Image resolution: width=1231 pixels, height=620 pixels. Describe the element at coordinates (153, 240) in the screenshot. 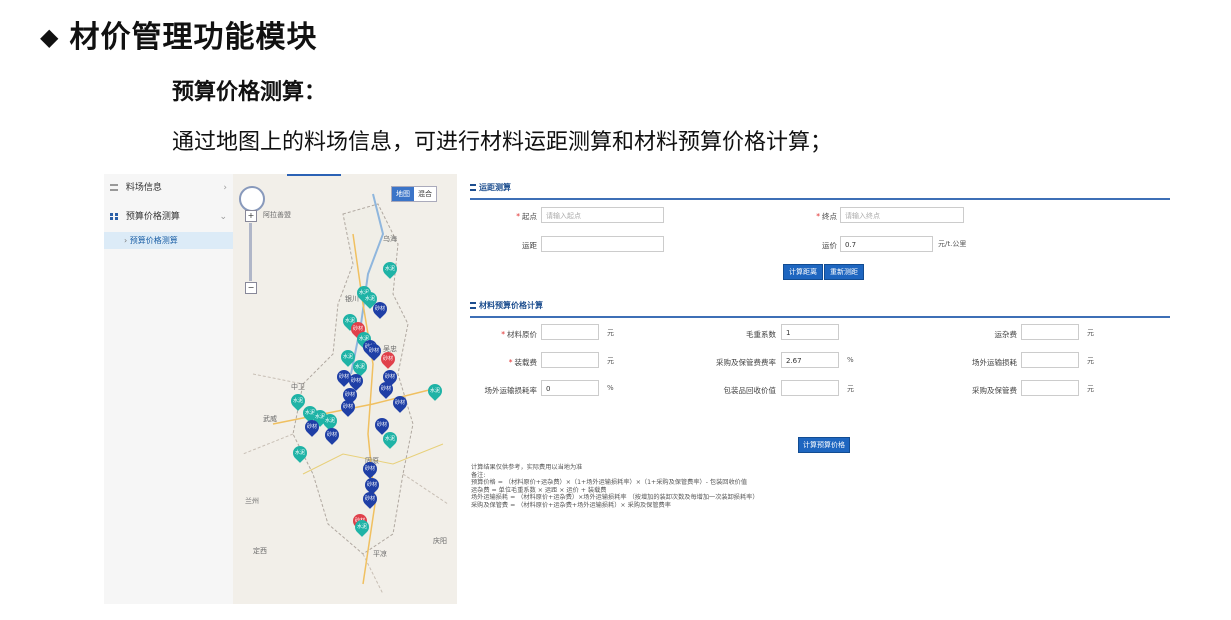

I see `sidebar-subitem-label: 预算价格测算` at that location.